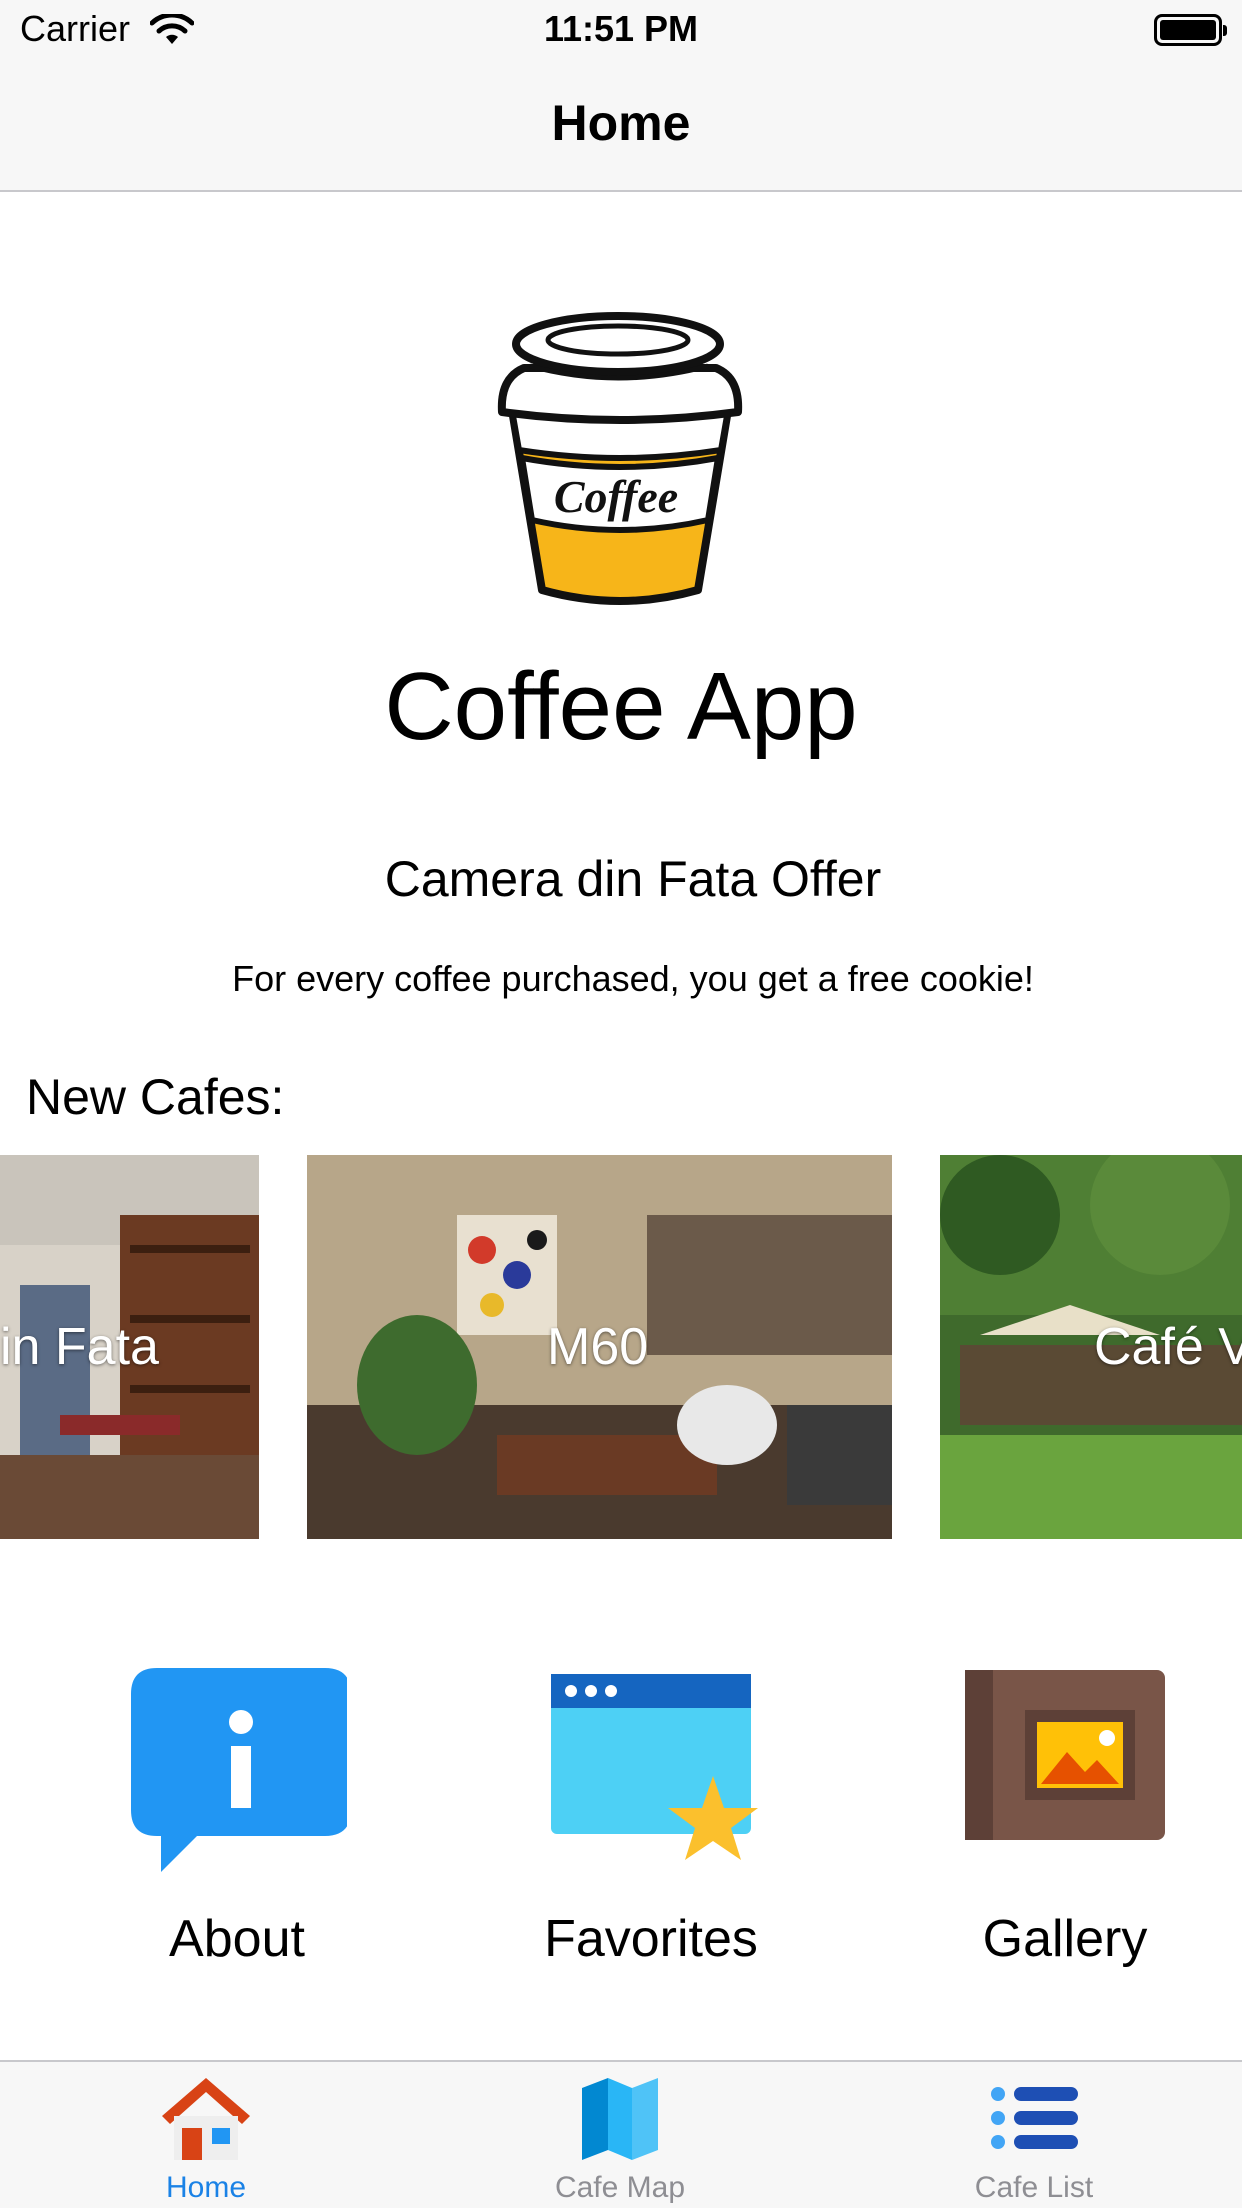 The image size is (1242, 2208). Describe the element at coordinates (1034, 2118) in the screenshot. I see `list-icon` at that location.